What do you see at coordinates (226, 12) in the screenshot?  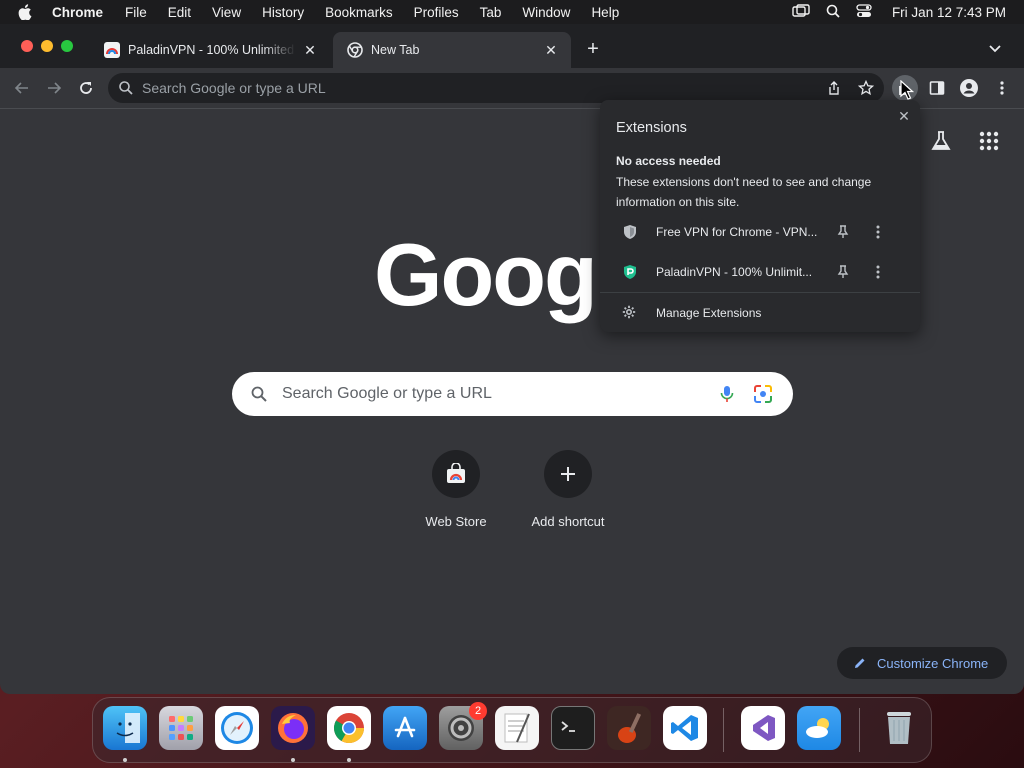 I see `menu-view: View` at bounding box center [226, 12].